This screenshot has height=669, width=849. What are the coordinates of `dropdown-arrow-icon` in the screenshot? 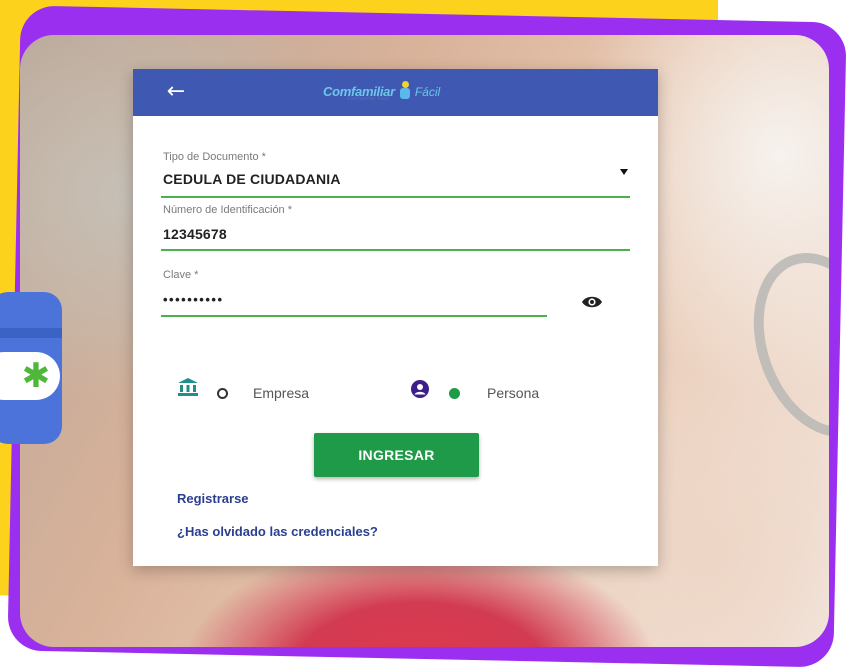 It's located at (624, 172).